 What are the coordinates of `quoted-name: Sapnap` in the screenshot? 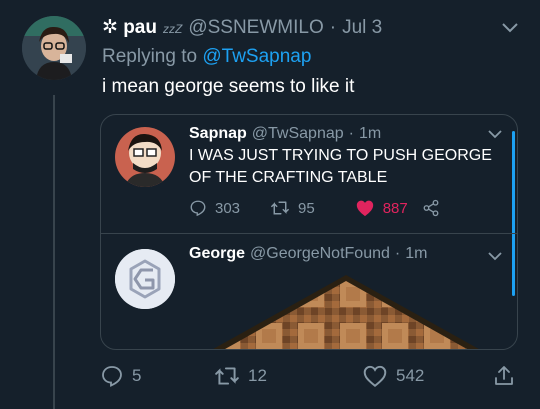 It's located at (218, 134).